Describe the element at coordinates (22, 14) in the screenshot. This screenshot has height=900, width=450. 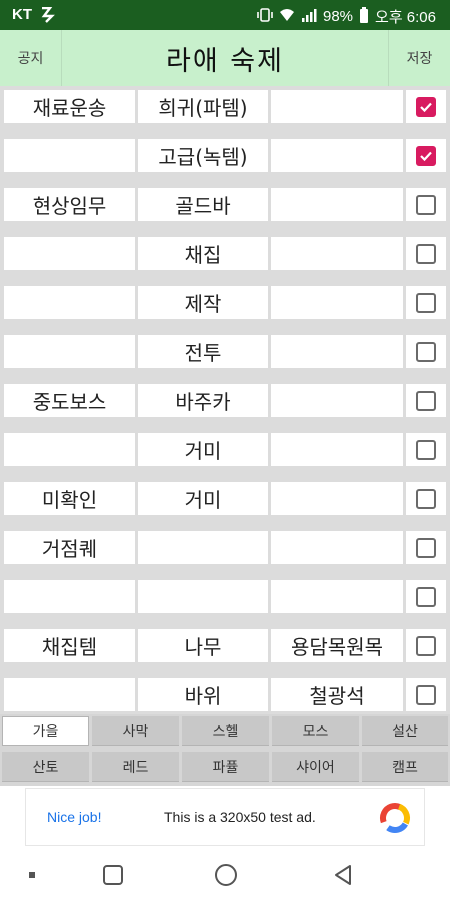
I see `carrier-label: KT` at that location.